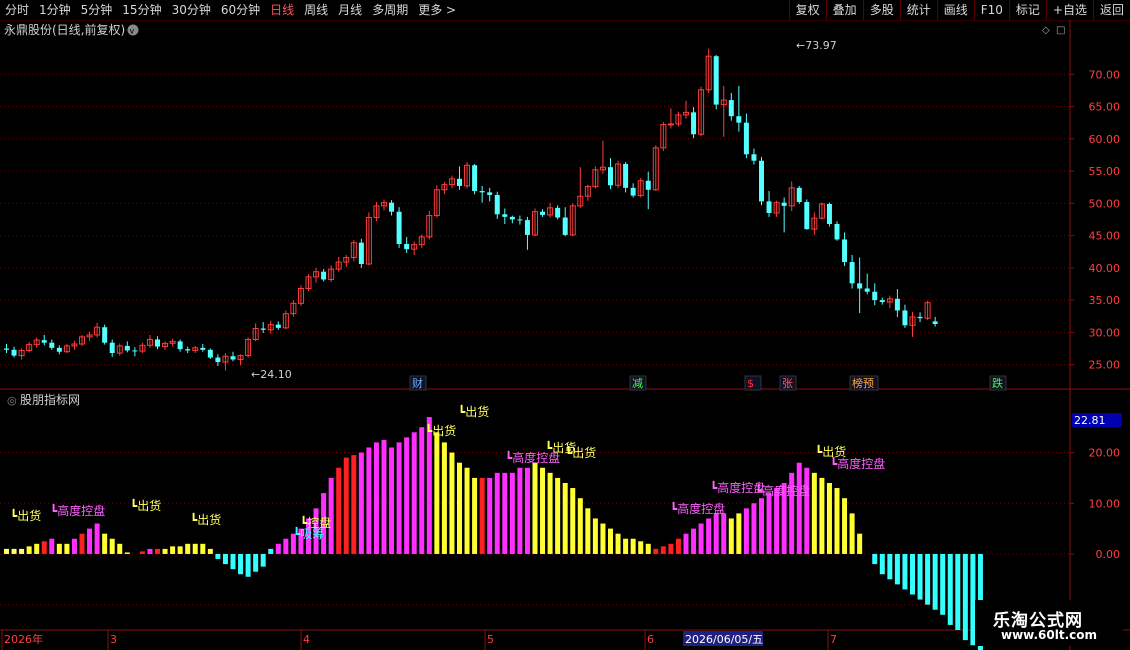  I want to click on square-icon: □, so click(1060, 30).